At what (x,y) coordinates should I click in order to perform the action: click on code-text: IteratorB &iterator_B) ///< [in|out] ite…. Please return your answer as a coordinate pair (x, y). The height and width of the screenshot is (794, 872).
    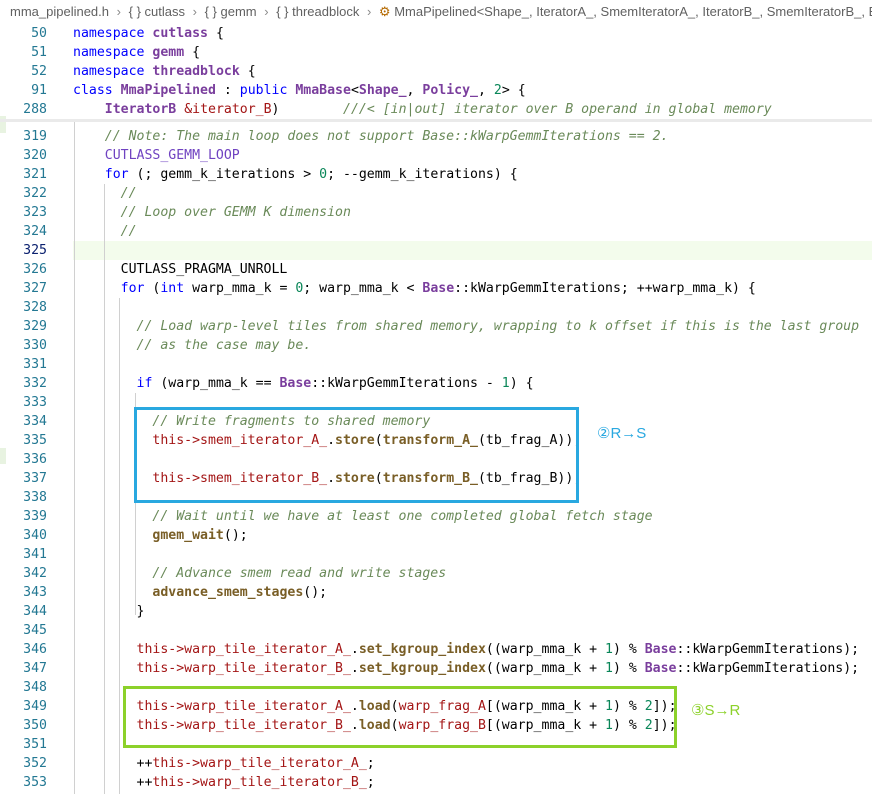
    Looking at the image, I should click on (422, 109).